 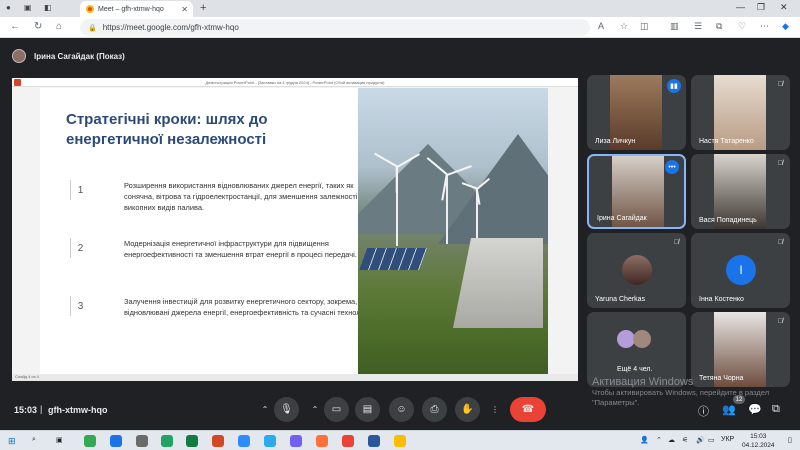 I want to click on participant-tile: І 🎙̸ Інна Костенко, so click(x=740, y=270).